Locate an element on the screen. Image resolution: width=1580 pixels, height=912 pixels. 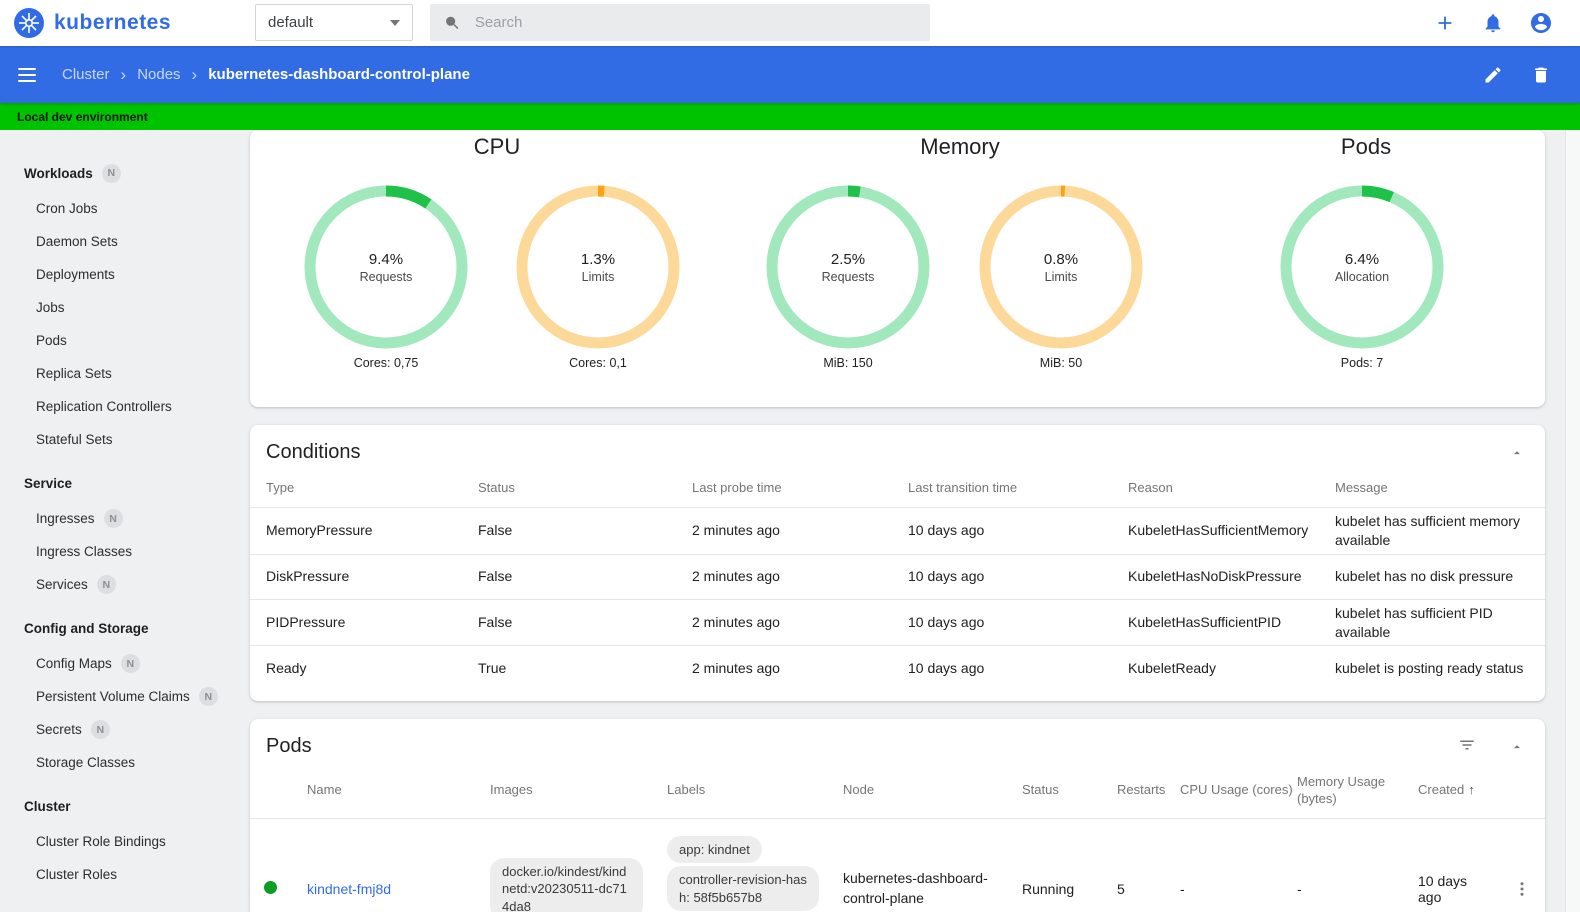
gauge-footer: Cores: 0,1 is located at coordinates (598, 363).